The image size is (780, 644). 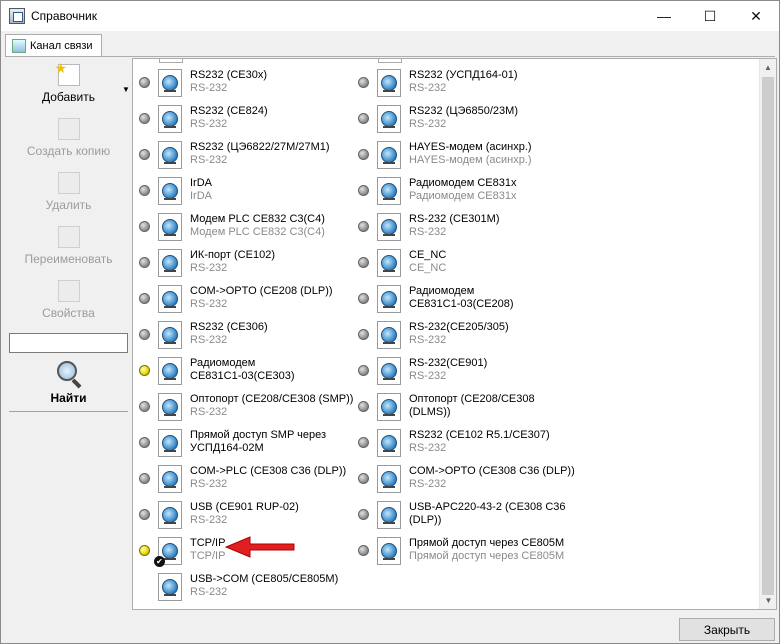 I want to click on item-name: RS232 (CE30x), so click(x=229, y=75).